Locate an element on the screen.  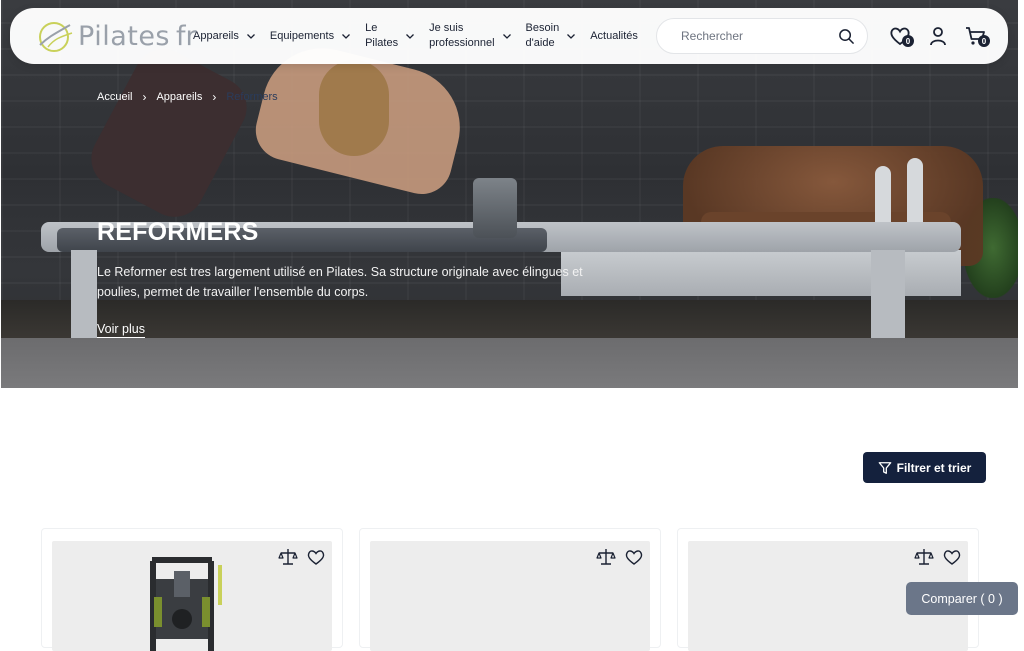
hero-floor is located at coordinates (509, 320).